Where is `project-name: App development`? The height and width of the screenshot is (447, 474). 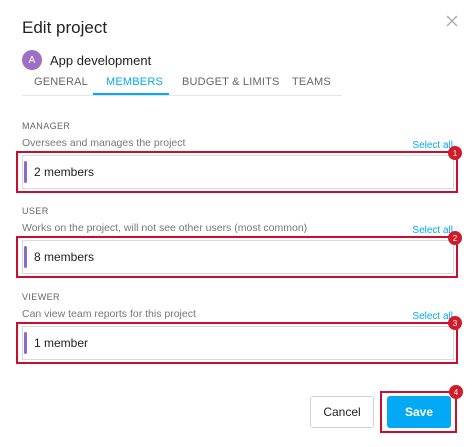
project-name: App development is located at coordinates (101, 60).